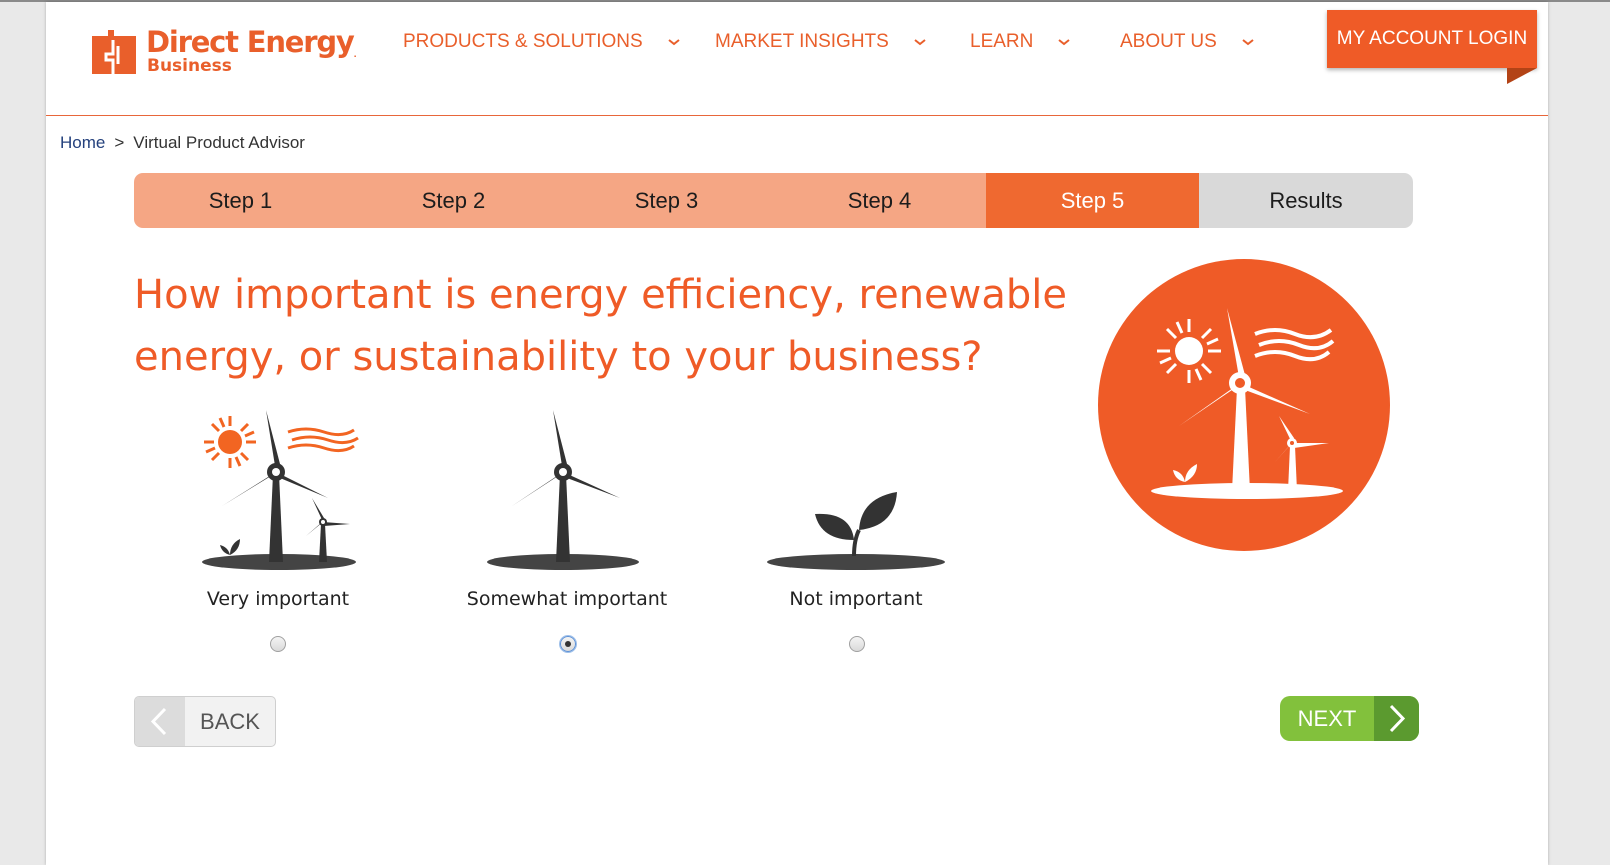 The width and height of the screenshot is (1610, 865). What do you see at coordinates (230, 721) in the screenshot?
I see `back-button-label: BACK` at bounding box center [230, 721].